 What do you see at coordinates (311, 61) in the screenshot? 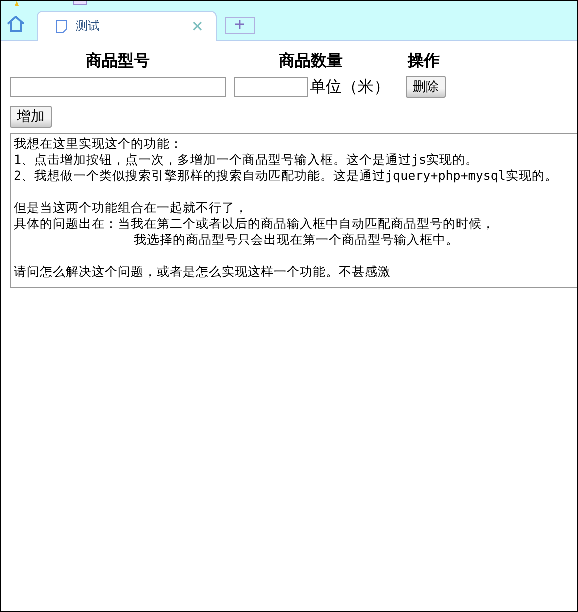
I see `column-header: 商品数量` at bounding box center [311, 61].